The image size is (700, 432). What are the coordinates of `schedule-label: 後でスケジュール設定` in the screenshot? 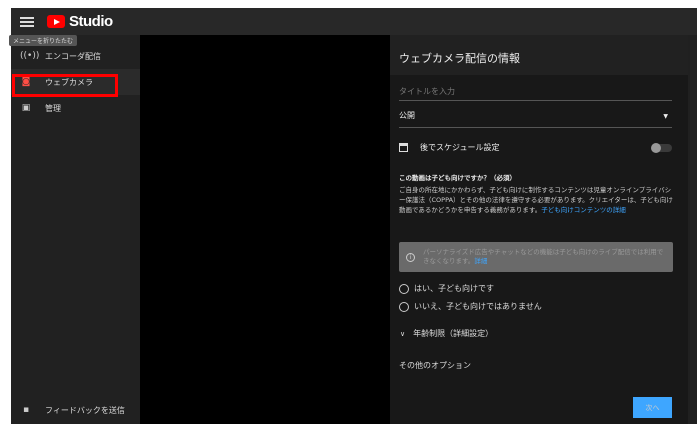 It's located at (460, 147).